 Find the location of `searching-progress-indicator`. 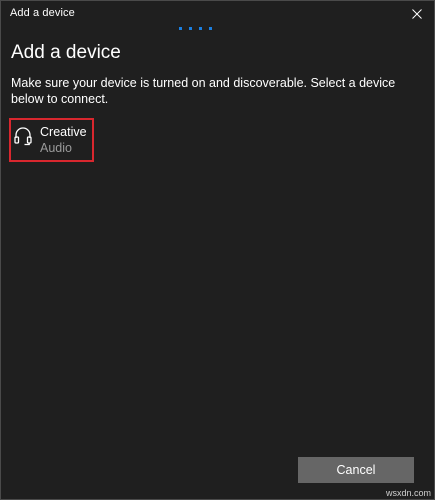

searching-progress-indicator is located at coordinates (217, 28).